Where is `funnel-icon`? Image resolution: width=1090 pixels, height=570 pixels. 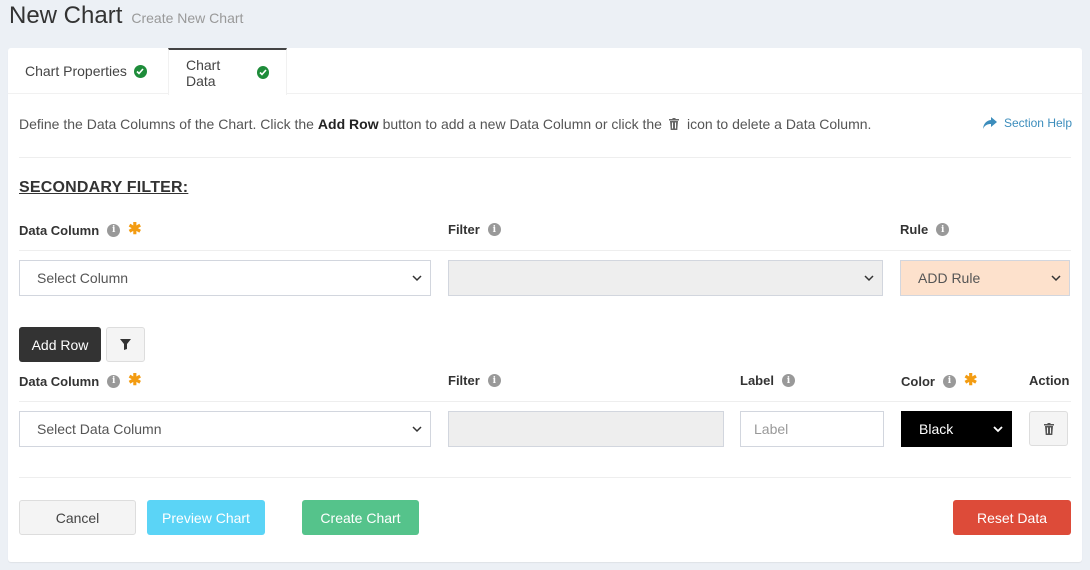
funnel-icon is located at coordinates (125, 344).